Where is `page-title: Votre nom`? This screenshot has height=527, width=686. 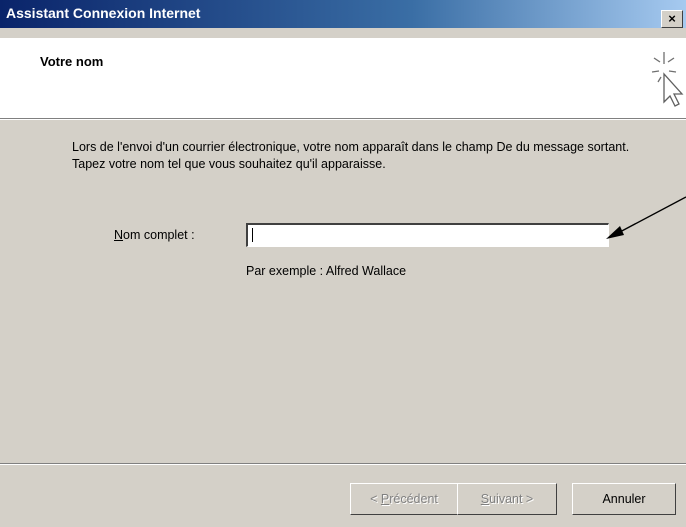 page-title: Votre nom is located at coordinates (72, 61).